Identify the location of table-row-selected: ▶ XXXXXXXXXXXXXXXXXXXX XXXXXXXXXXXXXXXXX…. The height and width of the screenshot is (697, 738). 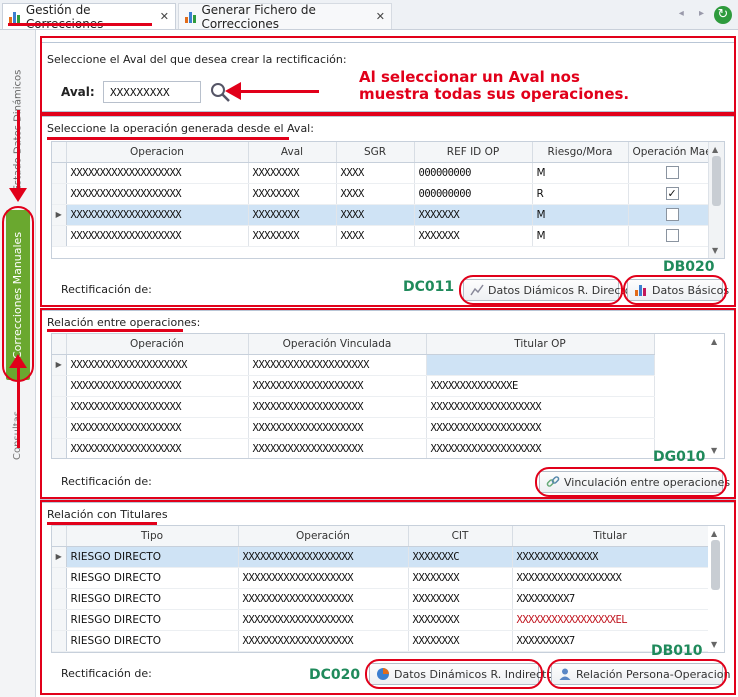
(353, 365).